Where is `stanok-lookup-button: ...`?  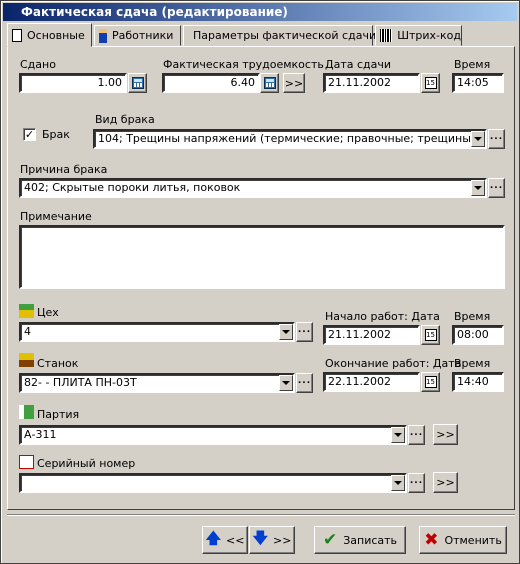 stanok-lookup-button: ... is located at coordinates (304, 383).